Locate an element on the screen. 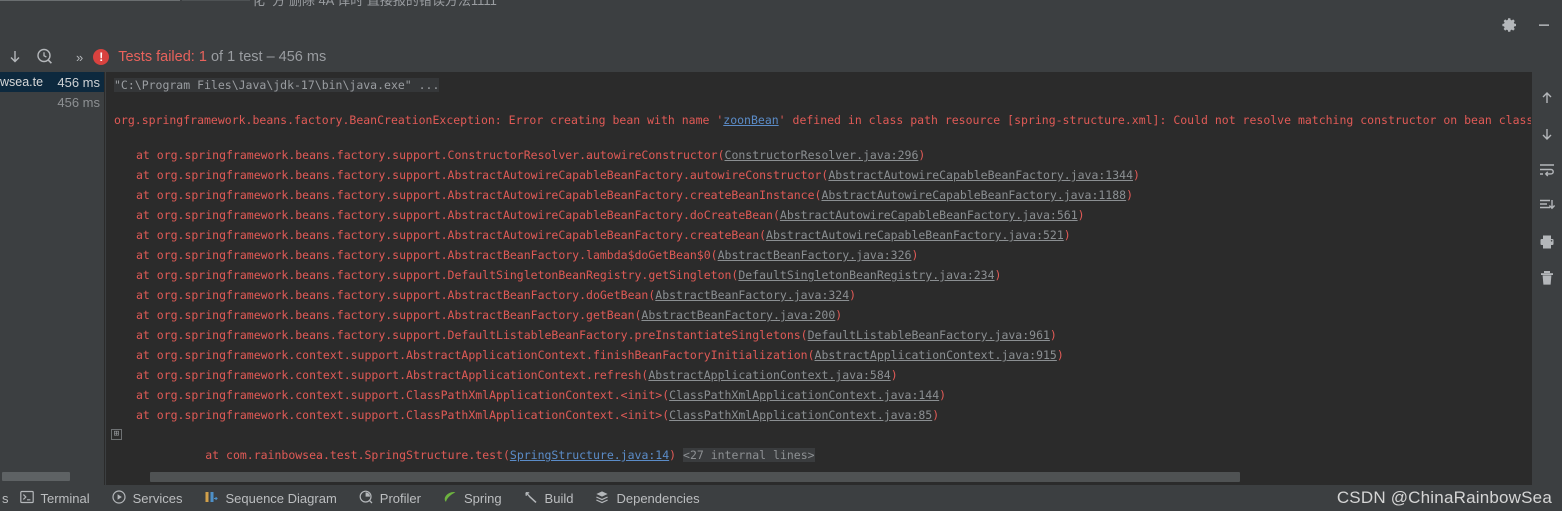 Image resolution: width=1562 pixels, height=511 pixels. test-status-text: Tests failed: 1 of 1 test – 456 ms is located at coordinates (222, 57).